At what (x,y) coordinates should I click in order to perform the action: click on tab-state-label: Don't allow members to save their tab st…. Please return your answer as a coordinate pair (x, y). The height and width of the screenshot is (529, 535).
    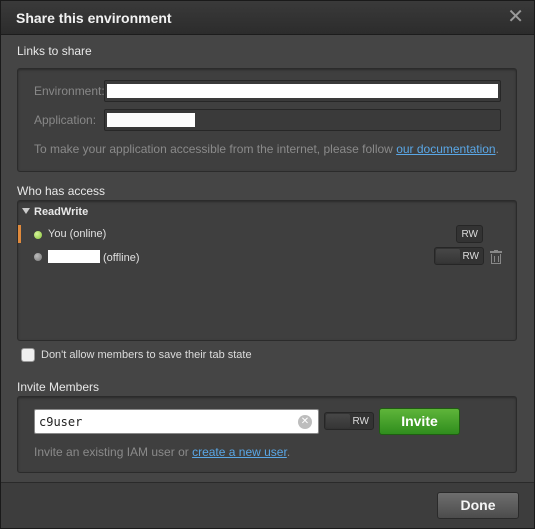
    Looking at the image, I should click on (146, 355).